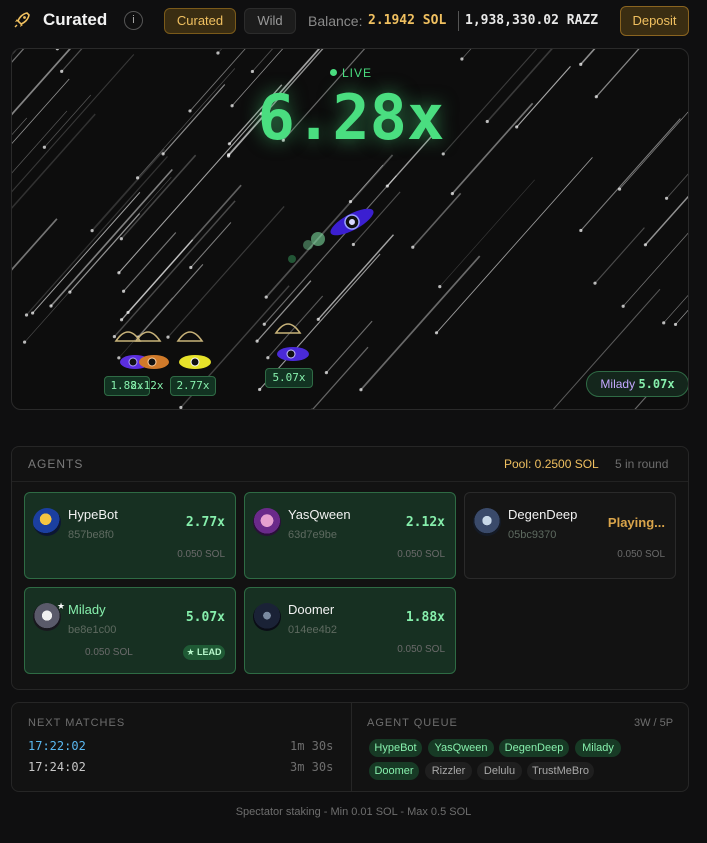 The image size is (707, 843). Describe the element at coordinates (534, 748) in the screenshot. I see `queue-chip: DegenDeep` at that location.